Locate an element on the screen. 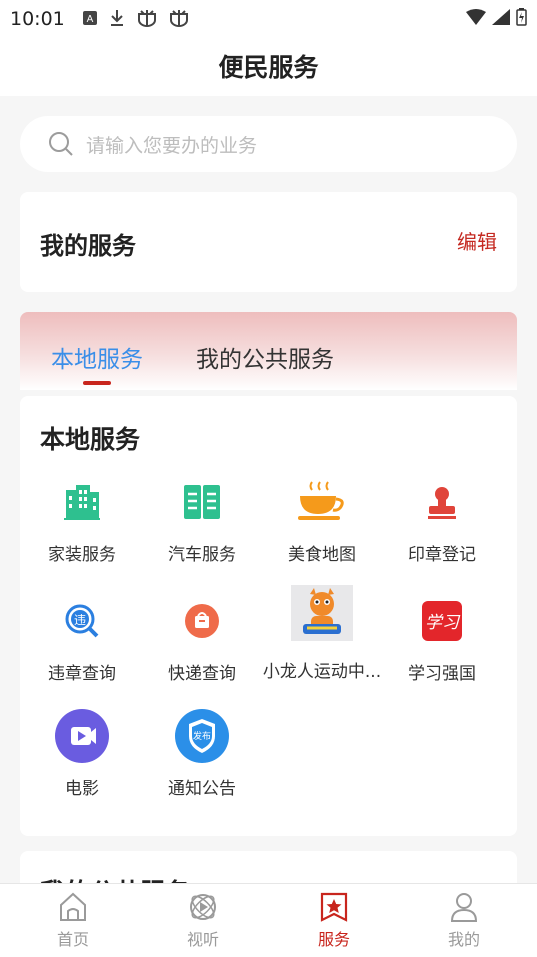  active-tab-indicator is located at coordinates (97, 383).